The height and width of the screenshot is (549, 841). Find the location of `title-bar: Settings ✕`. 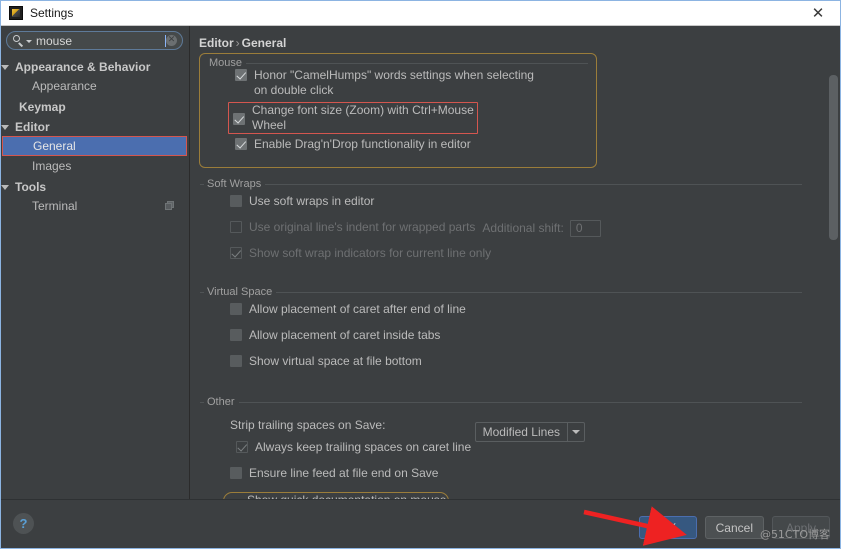

title-bar: Settings ✕ is located at coordinates (420, 13).